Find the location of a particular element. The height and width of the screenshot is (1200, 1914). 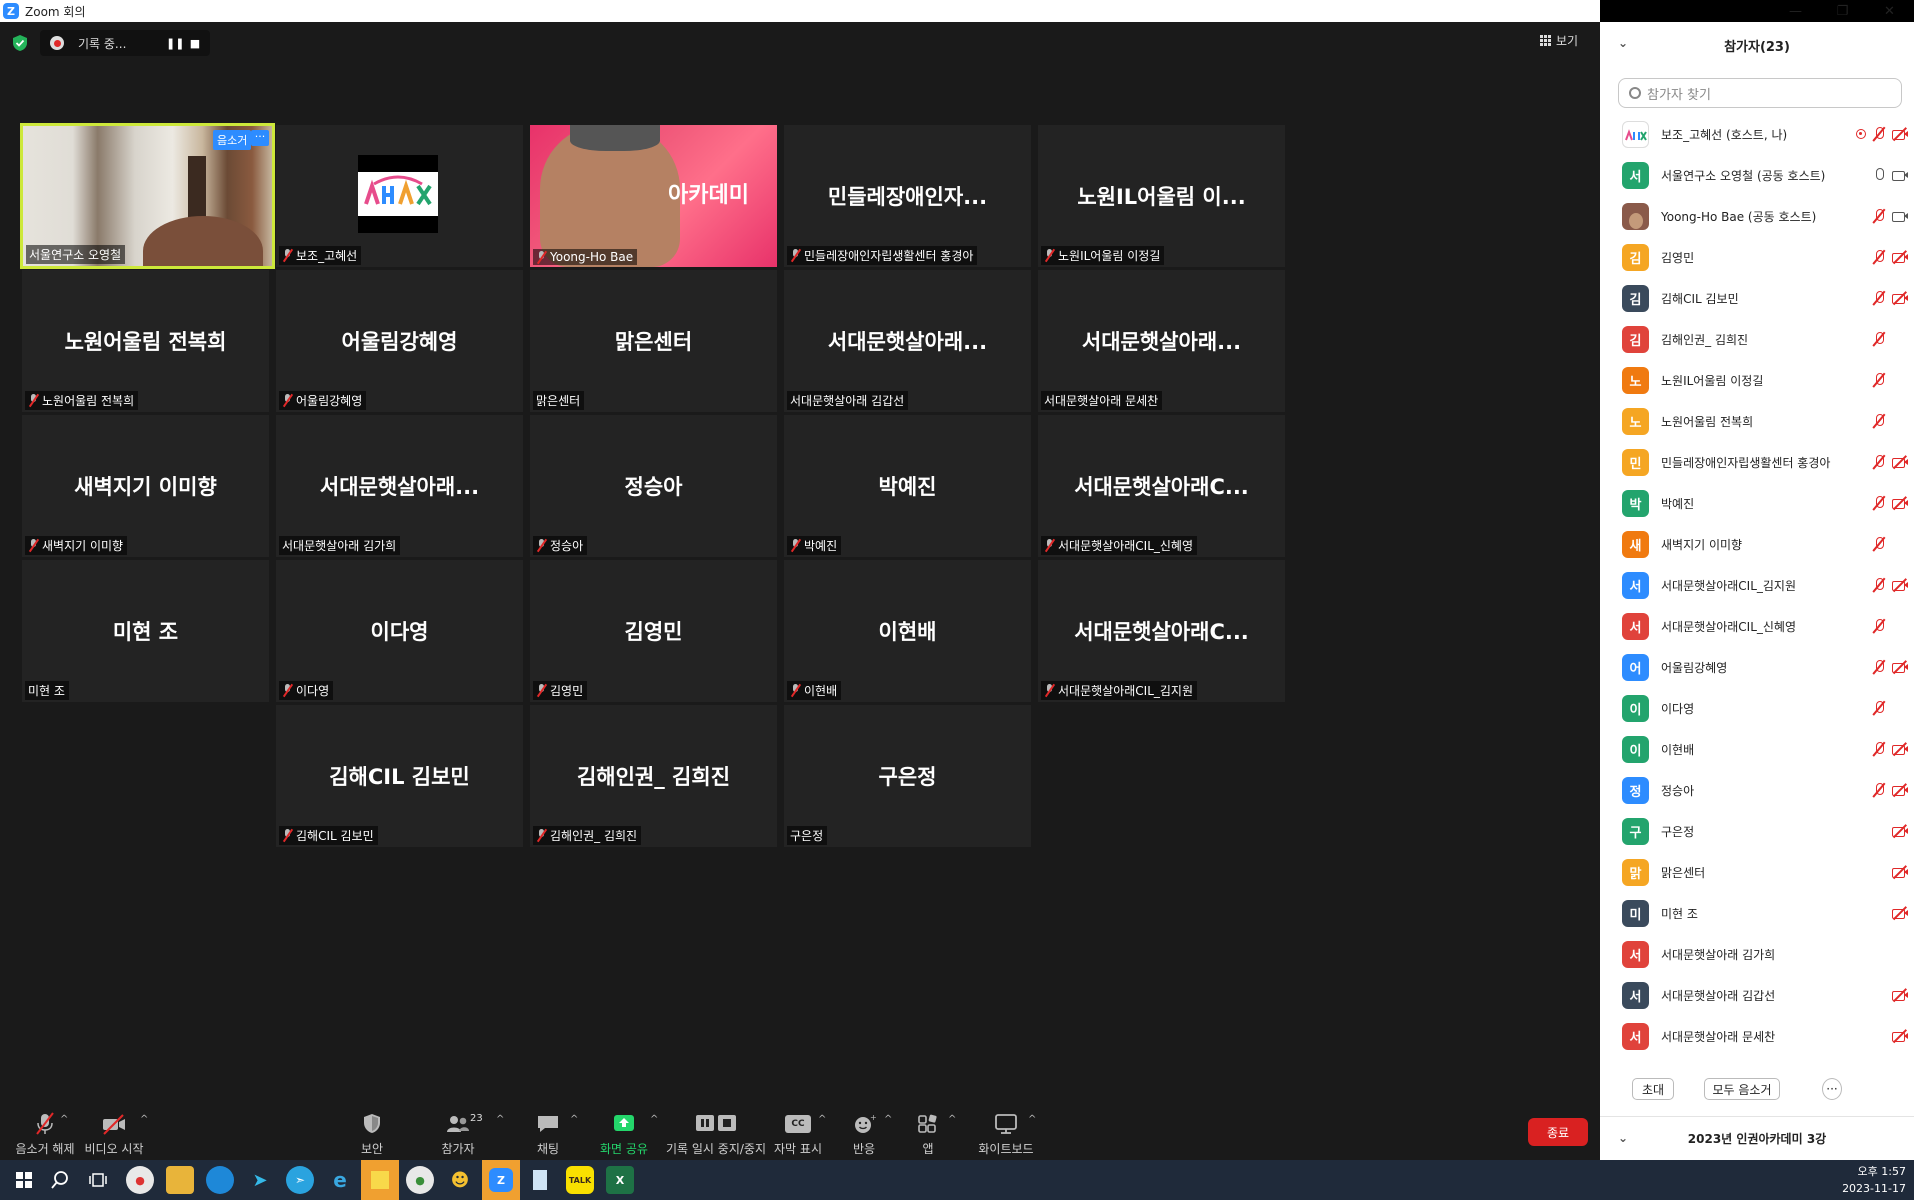

participant-row: 보조_고혜선 (호스트, 나) is located at coordinates (1757, 134).